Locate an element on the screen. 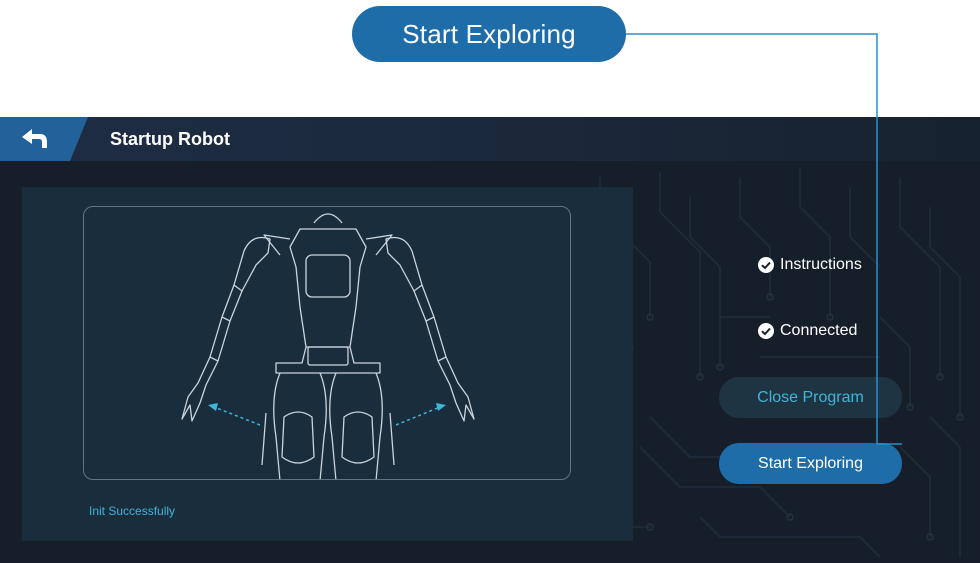  instructions-label: Instructions is located at coordinates (821, 264).